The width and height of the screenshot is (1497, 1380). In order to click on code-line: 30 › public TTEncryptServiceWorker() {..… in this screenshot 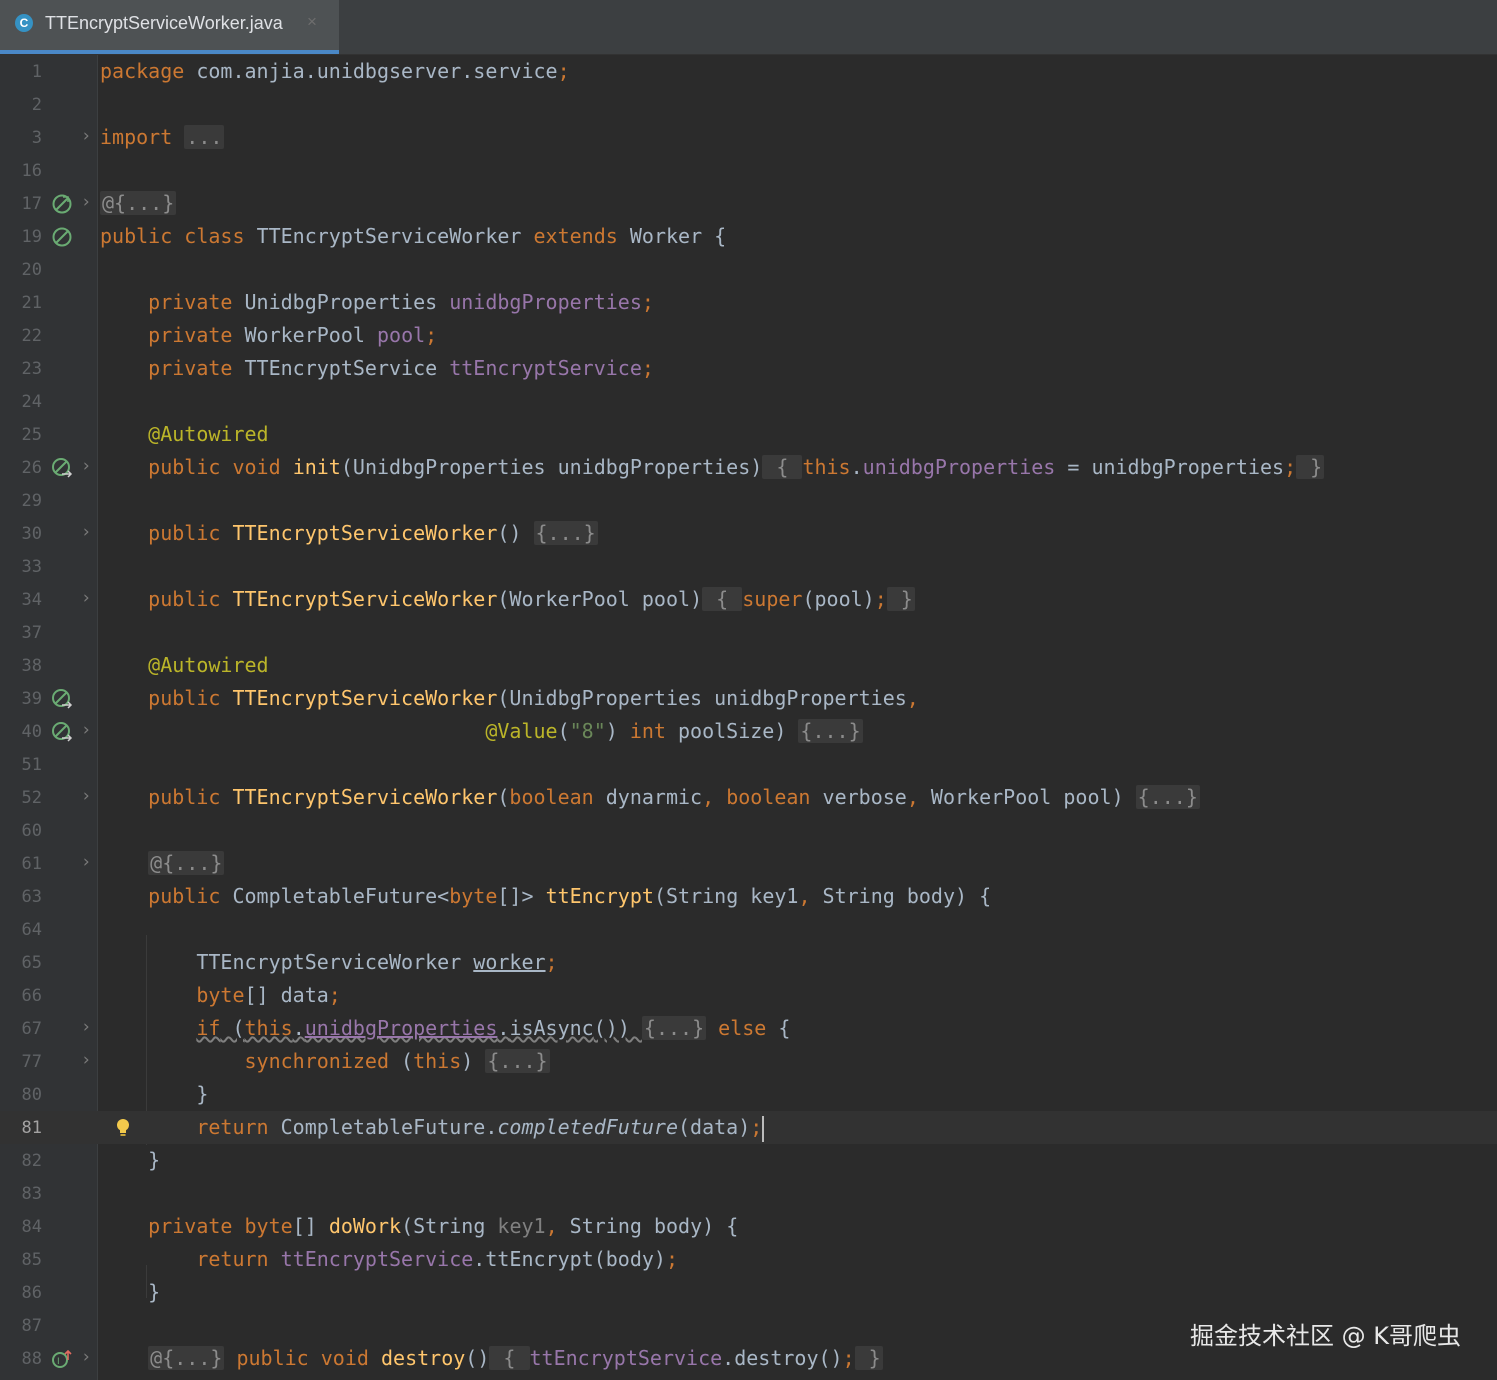, I will do `click(748, 533)`.